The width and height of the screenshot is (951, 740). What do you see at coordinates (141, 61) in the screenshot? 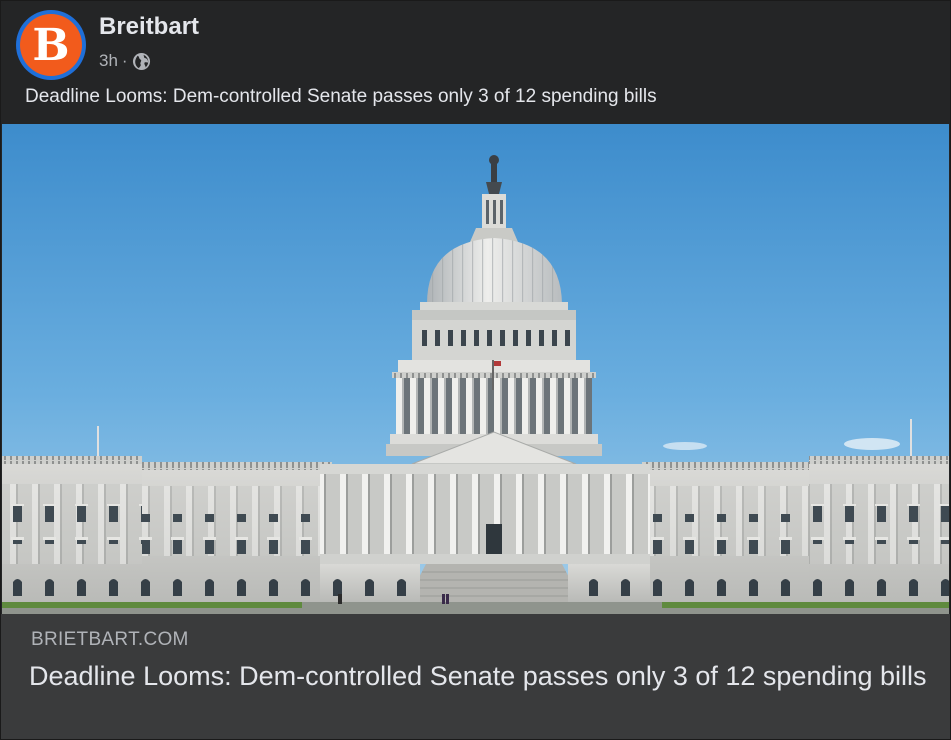
I see `globe-icon` at bounding box center [141, 61].